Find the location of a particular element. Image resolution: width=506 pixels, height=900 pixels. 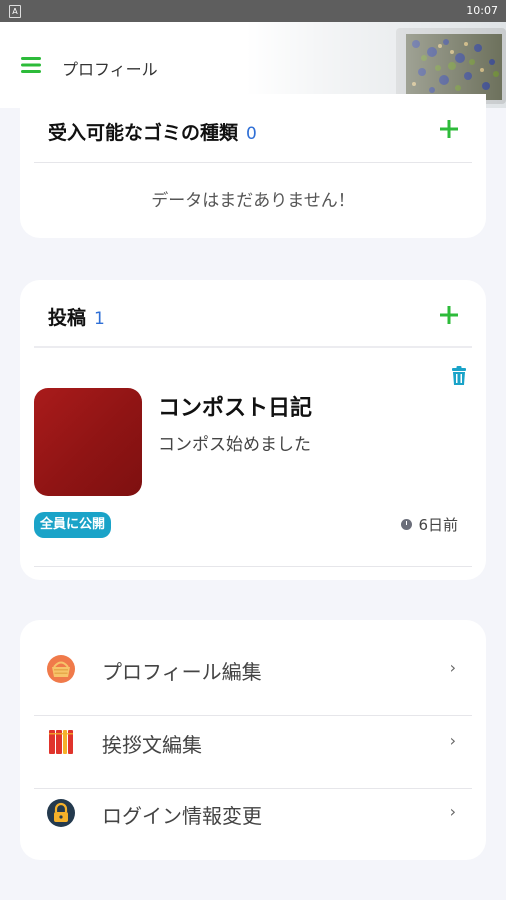

empty-state-message: データはまだありません！ is located at coordinates (253, 201).